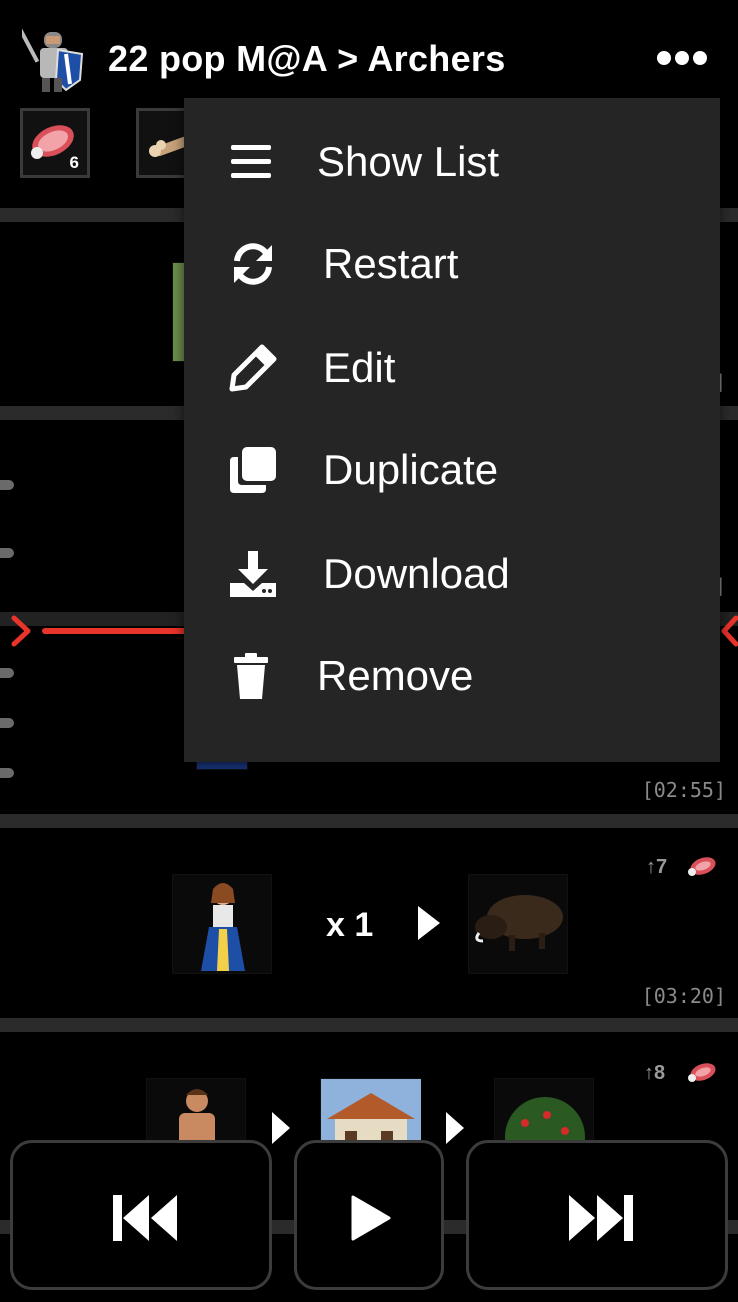  Describe the element at coordinates (253, 368) in the screenshot. I see `pencil-icon` at that location.